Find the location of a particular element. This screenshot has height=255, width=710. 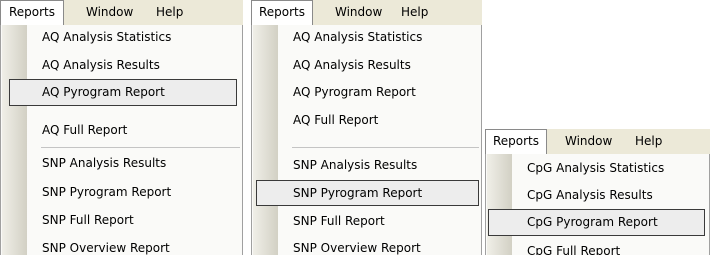

menu-item-label: CpG Full Report is located at coordinates (574, 249).